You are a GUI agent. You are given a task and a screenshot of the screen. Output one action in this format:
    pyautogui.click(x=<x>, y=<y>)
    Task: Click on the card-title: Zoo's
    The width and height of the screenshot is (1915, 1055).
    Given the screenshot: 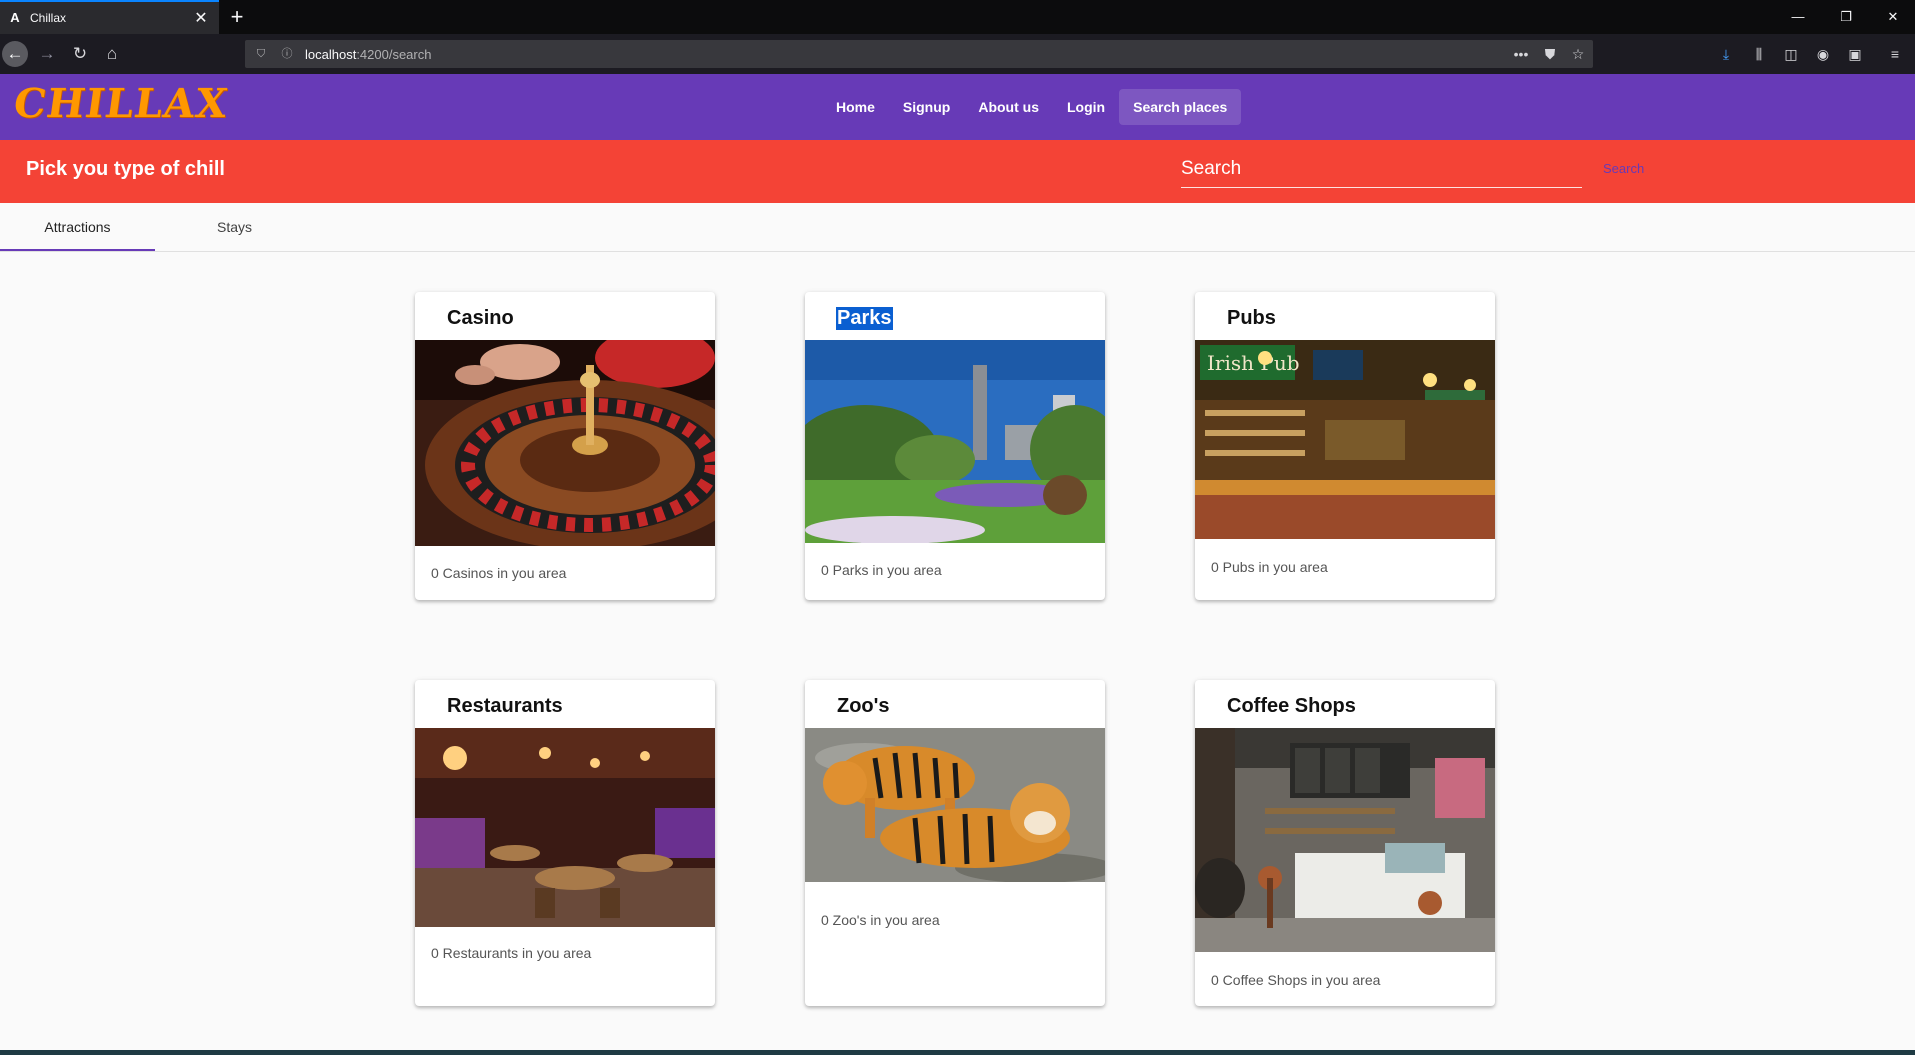 What is the action you would take?
    pyautogui.click(x=863, y=706)
    